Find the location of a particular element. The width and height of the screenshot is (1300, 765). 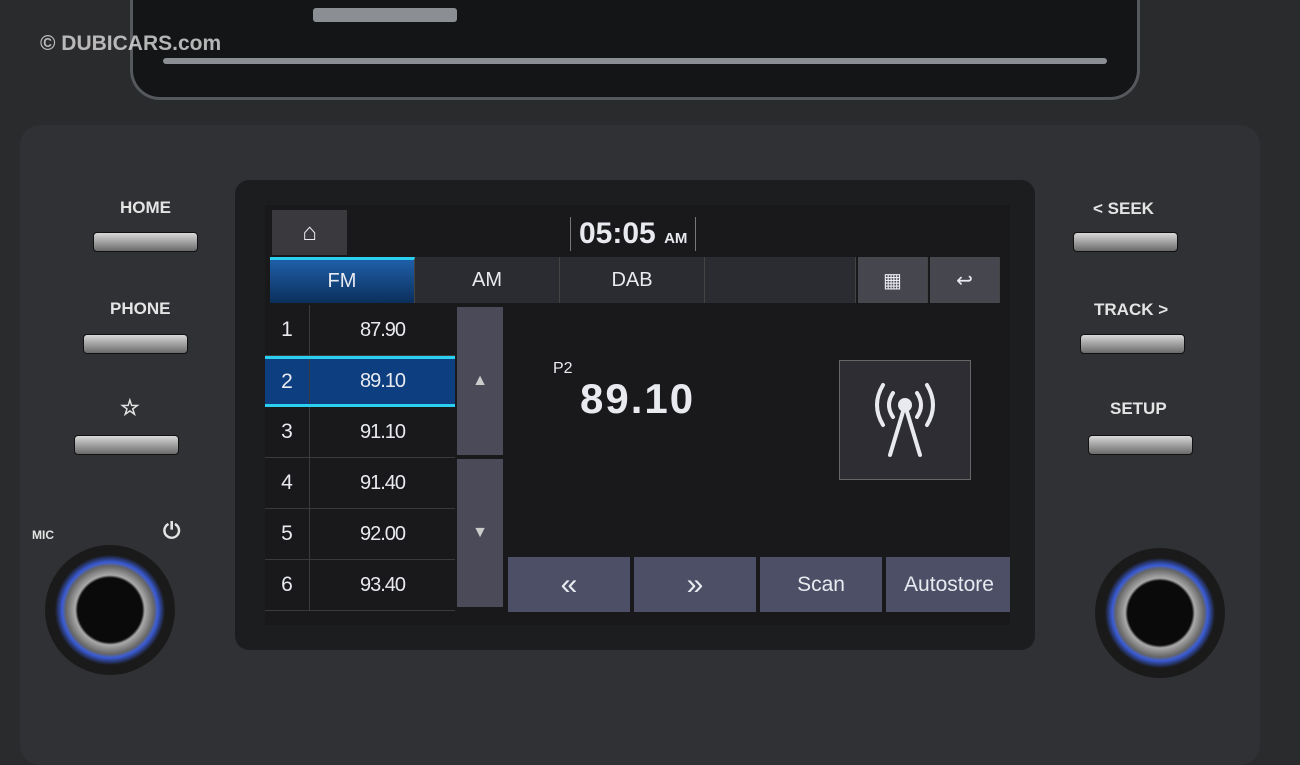

preset-frequency: 91.10 is located at coordinates (382, 431).